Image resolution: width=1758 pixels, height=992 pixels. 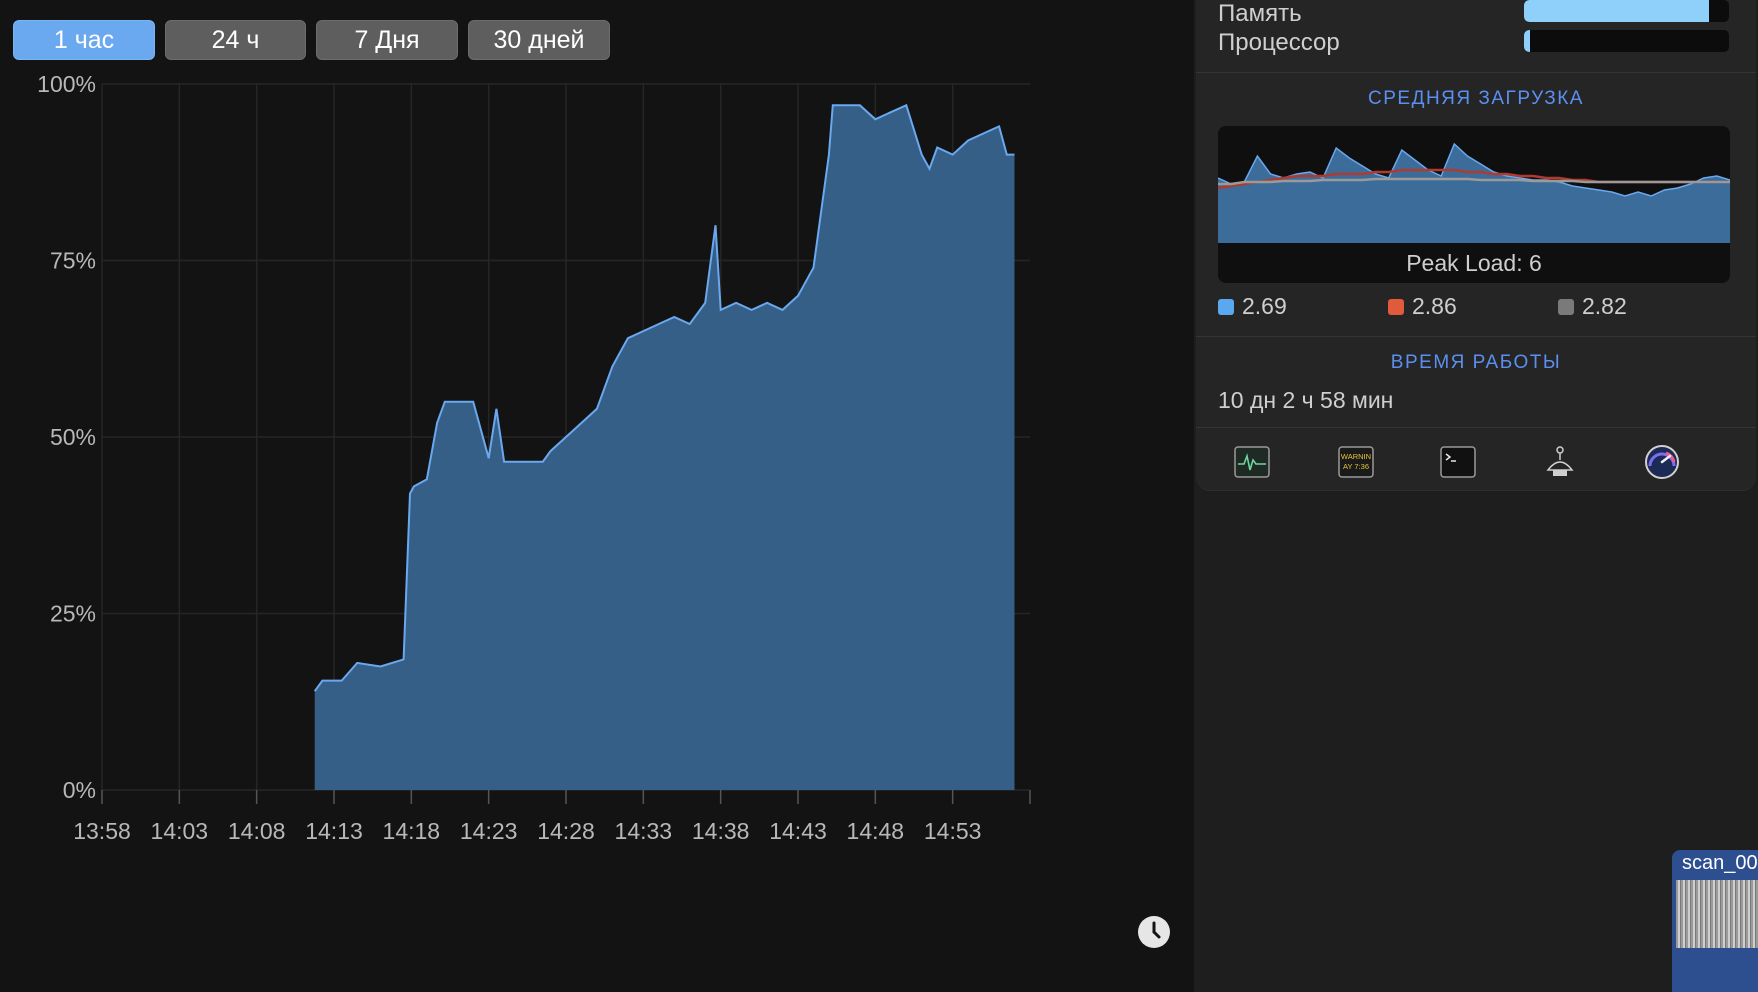 I want to click on y-tick-label: 25%, so click(x=73, y=614).